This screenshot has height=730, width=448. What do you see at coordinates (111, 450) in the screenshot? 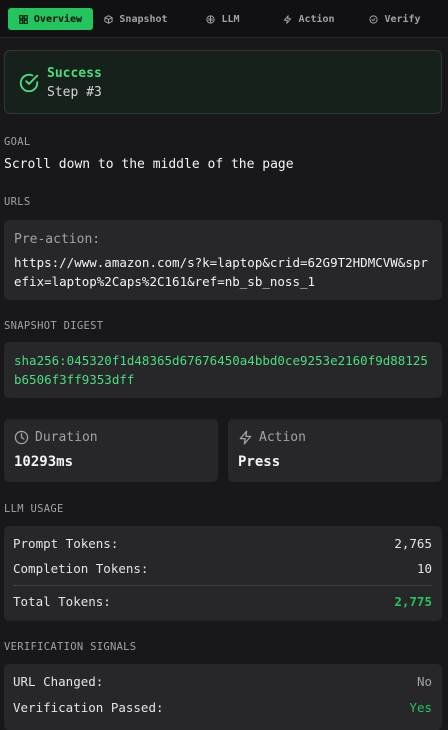
I see `duration-card: Duration 10293ms` at bounding box center [111, 450].